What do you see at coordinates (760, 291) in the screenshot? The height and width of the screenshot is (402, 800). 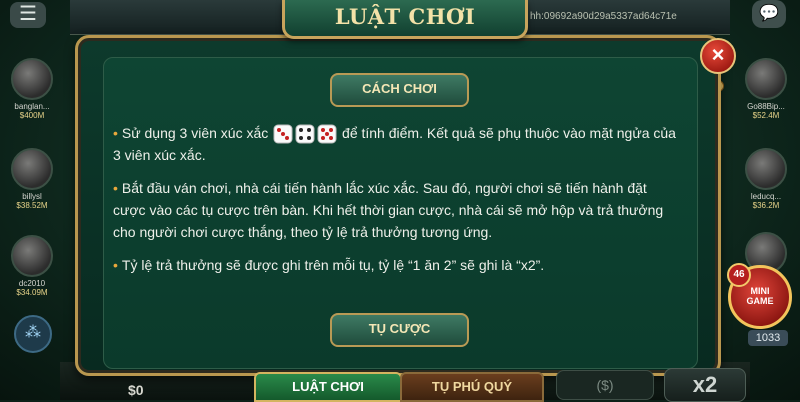 I see `mini-game-label-1: MINI` at bounding box center [760, 291].